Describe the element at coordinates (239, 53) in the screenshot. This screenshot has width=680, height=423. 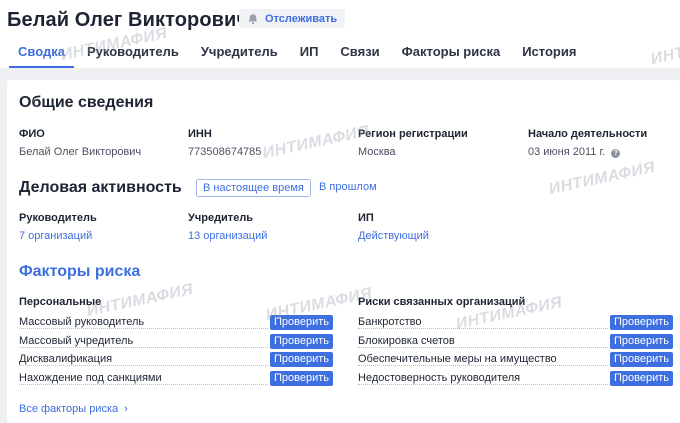
I see `tab-founder: Учредитель` at that location.